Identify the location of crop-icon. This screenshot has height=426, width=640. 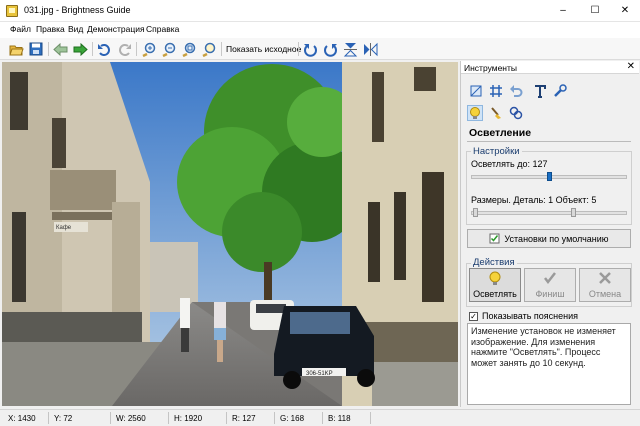
(476, 91).